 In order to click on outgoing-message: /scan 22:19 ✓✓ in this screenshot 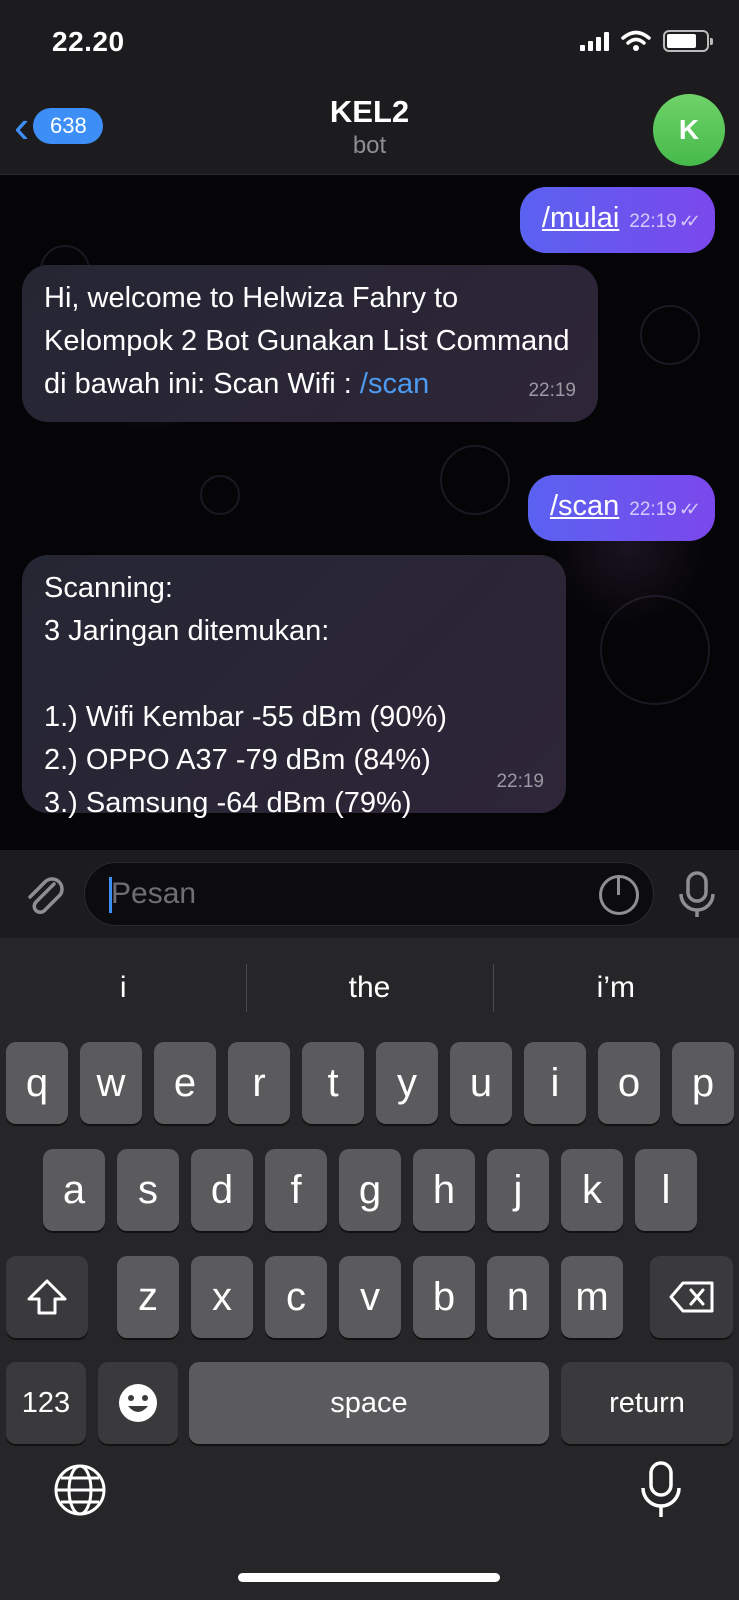, I will do `click(621, 508)`.